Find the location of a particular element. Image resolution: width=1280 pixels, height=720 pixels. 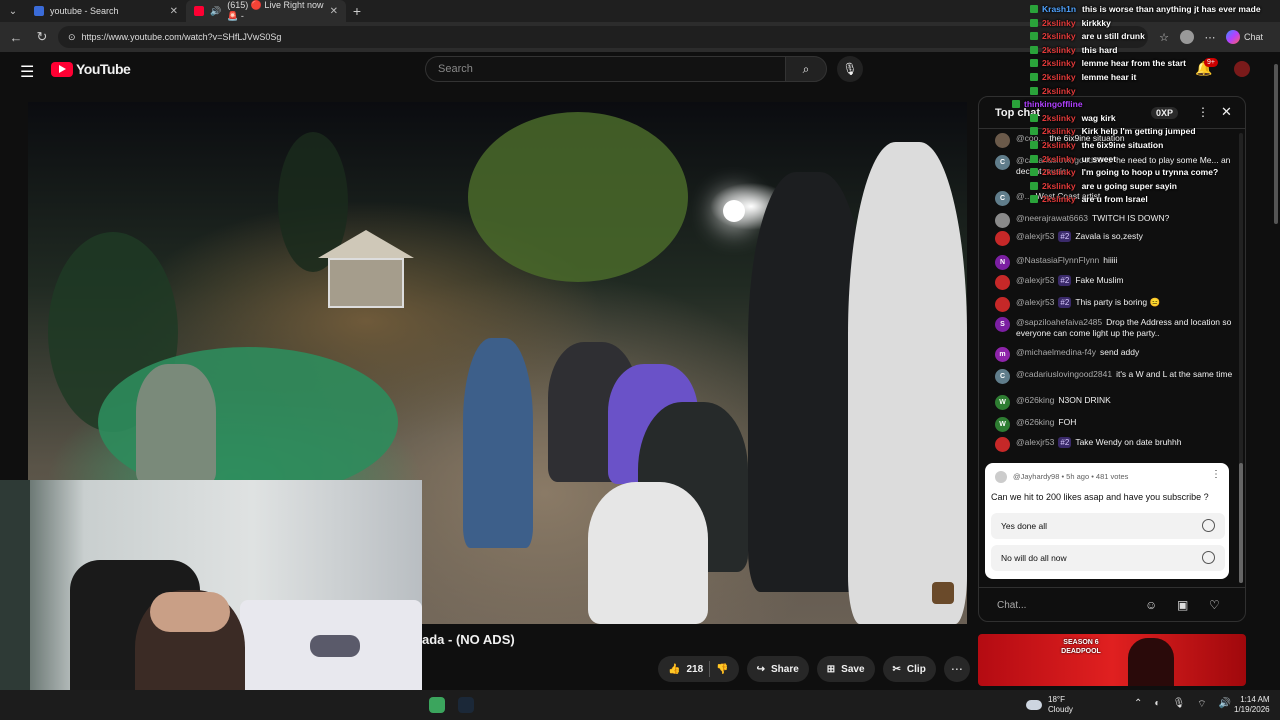

chat-author-name: @sapziloahefaiva2485 is located at coordinates (1059, 322).